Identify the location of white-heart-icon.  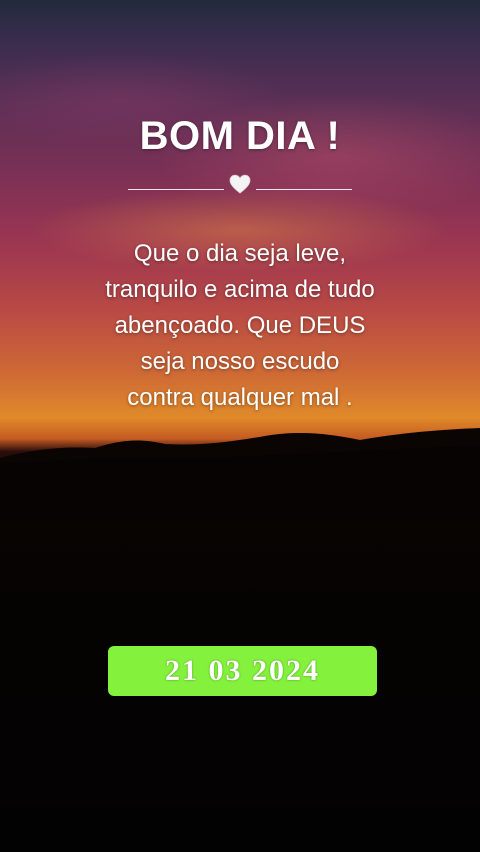
(240, 184).